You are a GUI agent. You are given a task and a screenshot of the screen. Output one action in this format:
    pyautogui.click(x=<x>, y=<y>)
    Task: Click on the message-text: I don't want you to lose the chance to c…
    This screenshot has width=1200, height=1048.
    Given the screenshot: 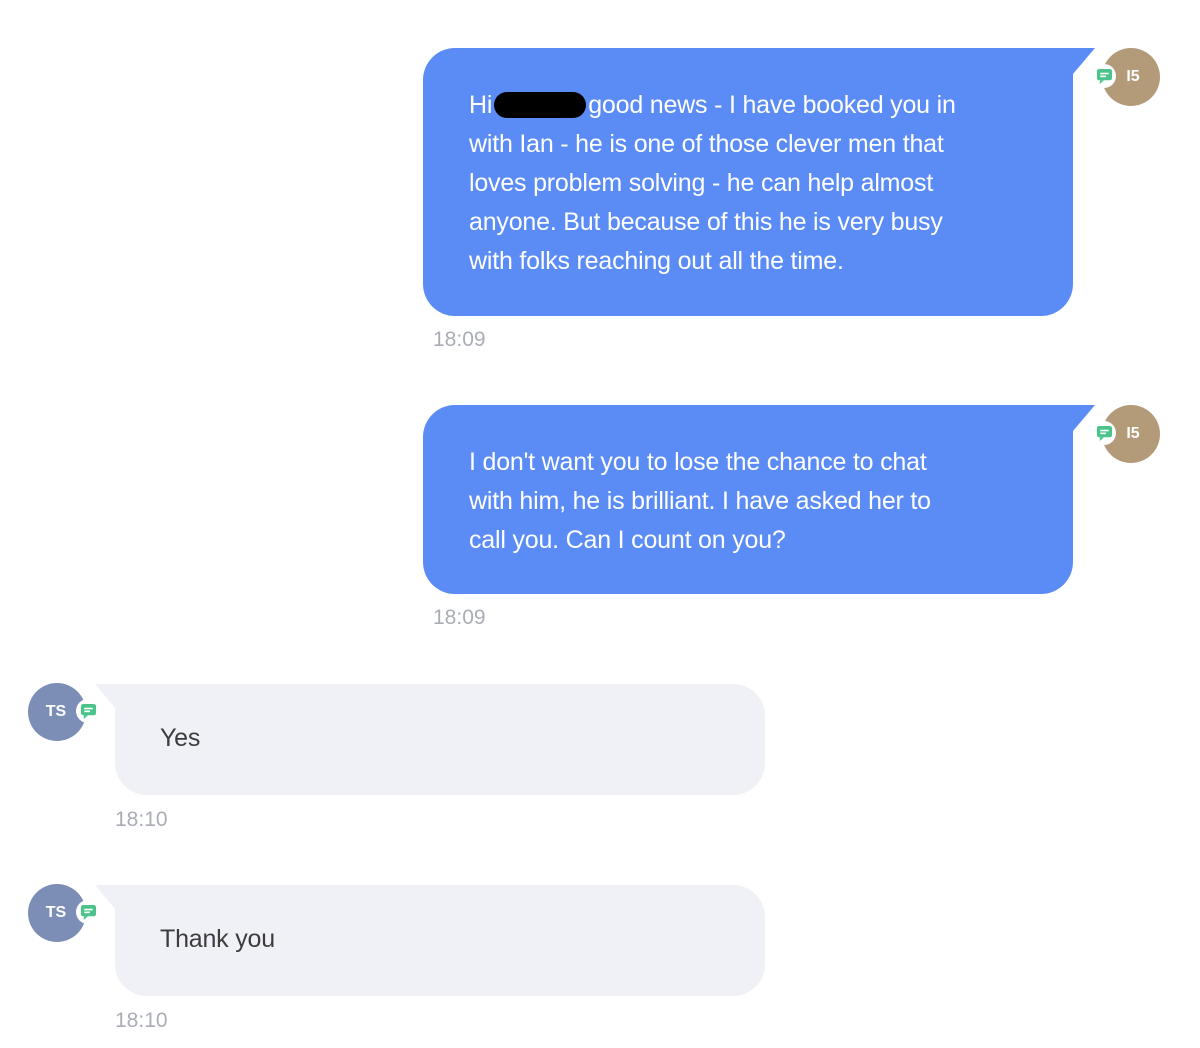 What is the action you would take?
    pyautogui.click(x=700, y=501)
    